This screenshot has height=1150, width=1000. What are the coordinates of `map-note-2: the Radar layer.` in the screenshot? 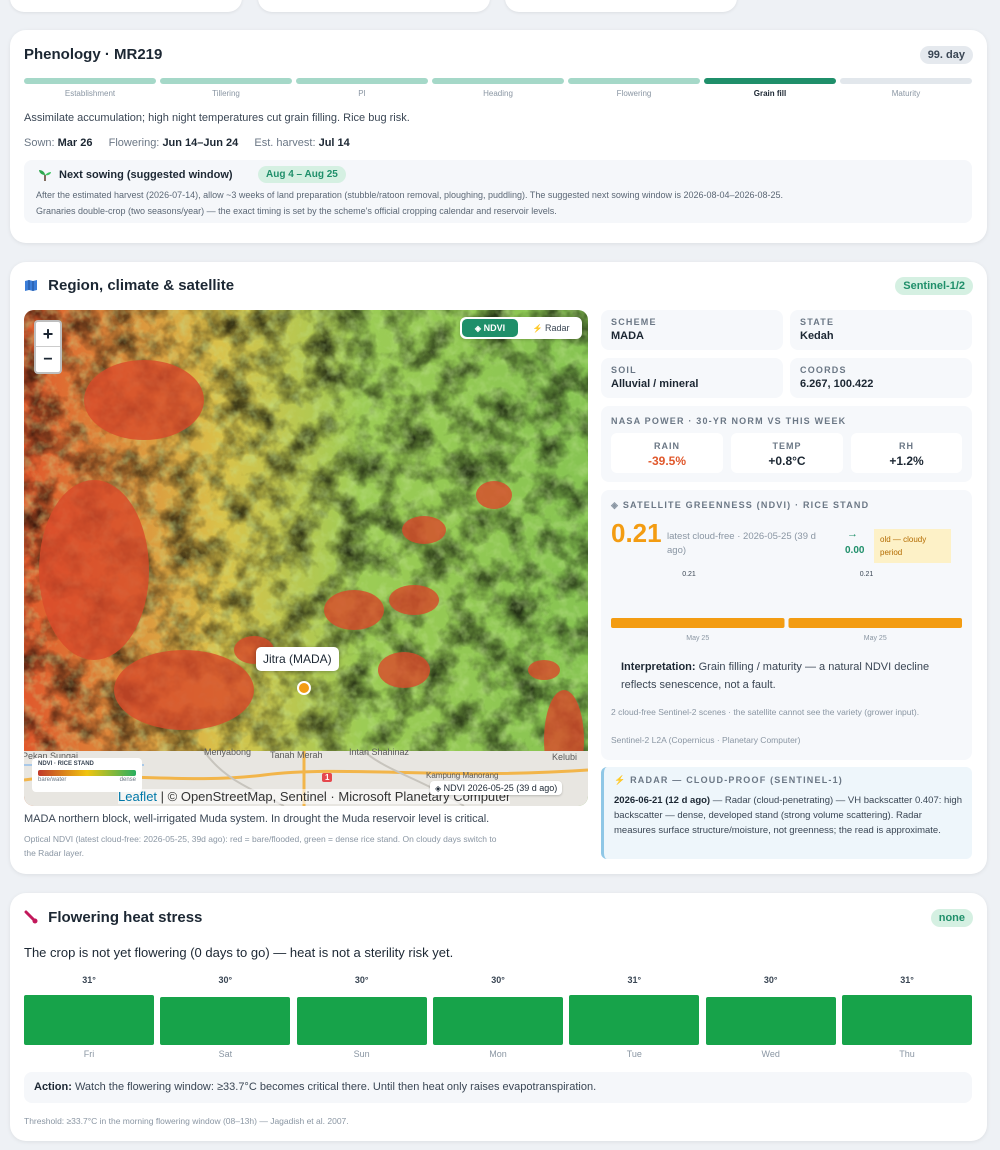 It's located at (54, 853).